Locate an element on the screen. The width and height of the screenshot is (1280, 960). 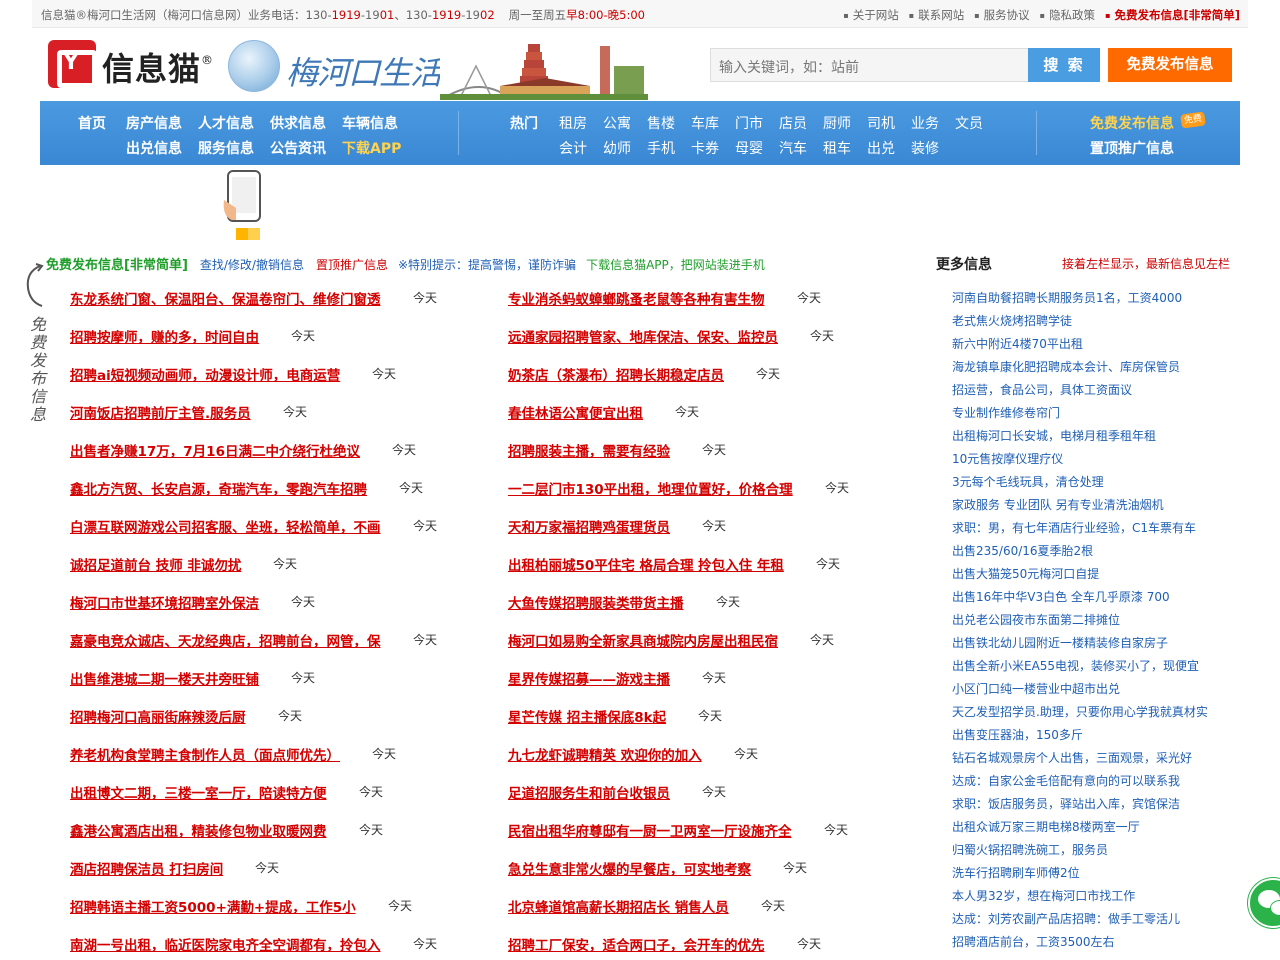
listing-row: 大鱼传媒招聘服装类带货主播 今天 is located at coordinates (624, 602).